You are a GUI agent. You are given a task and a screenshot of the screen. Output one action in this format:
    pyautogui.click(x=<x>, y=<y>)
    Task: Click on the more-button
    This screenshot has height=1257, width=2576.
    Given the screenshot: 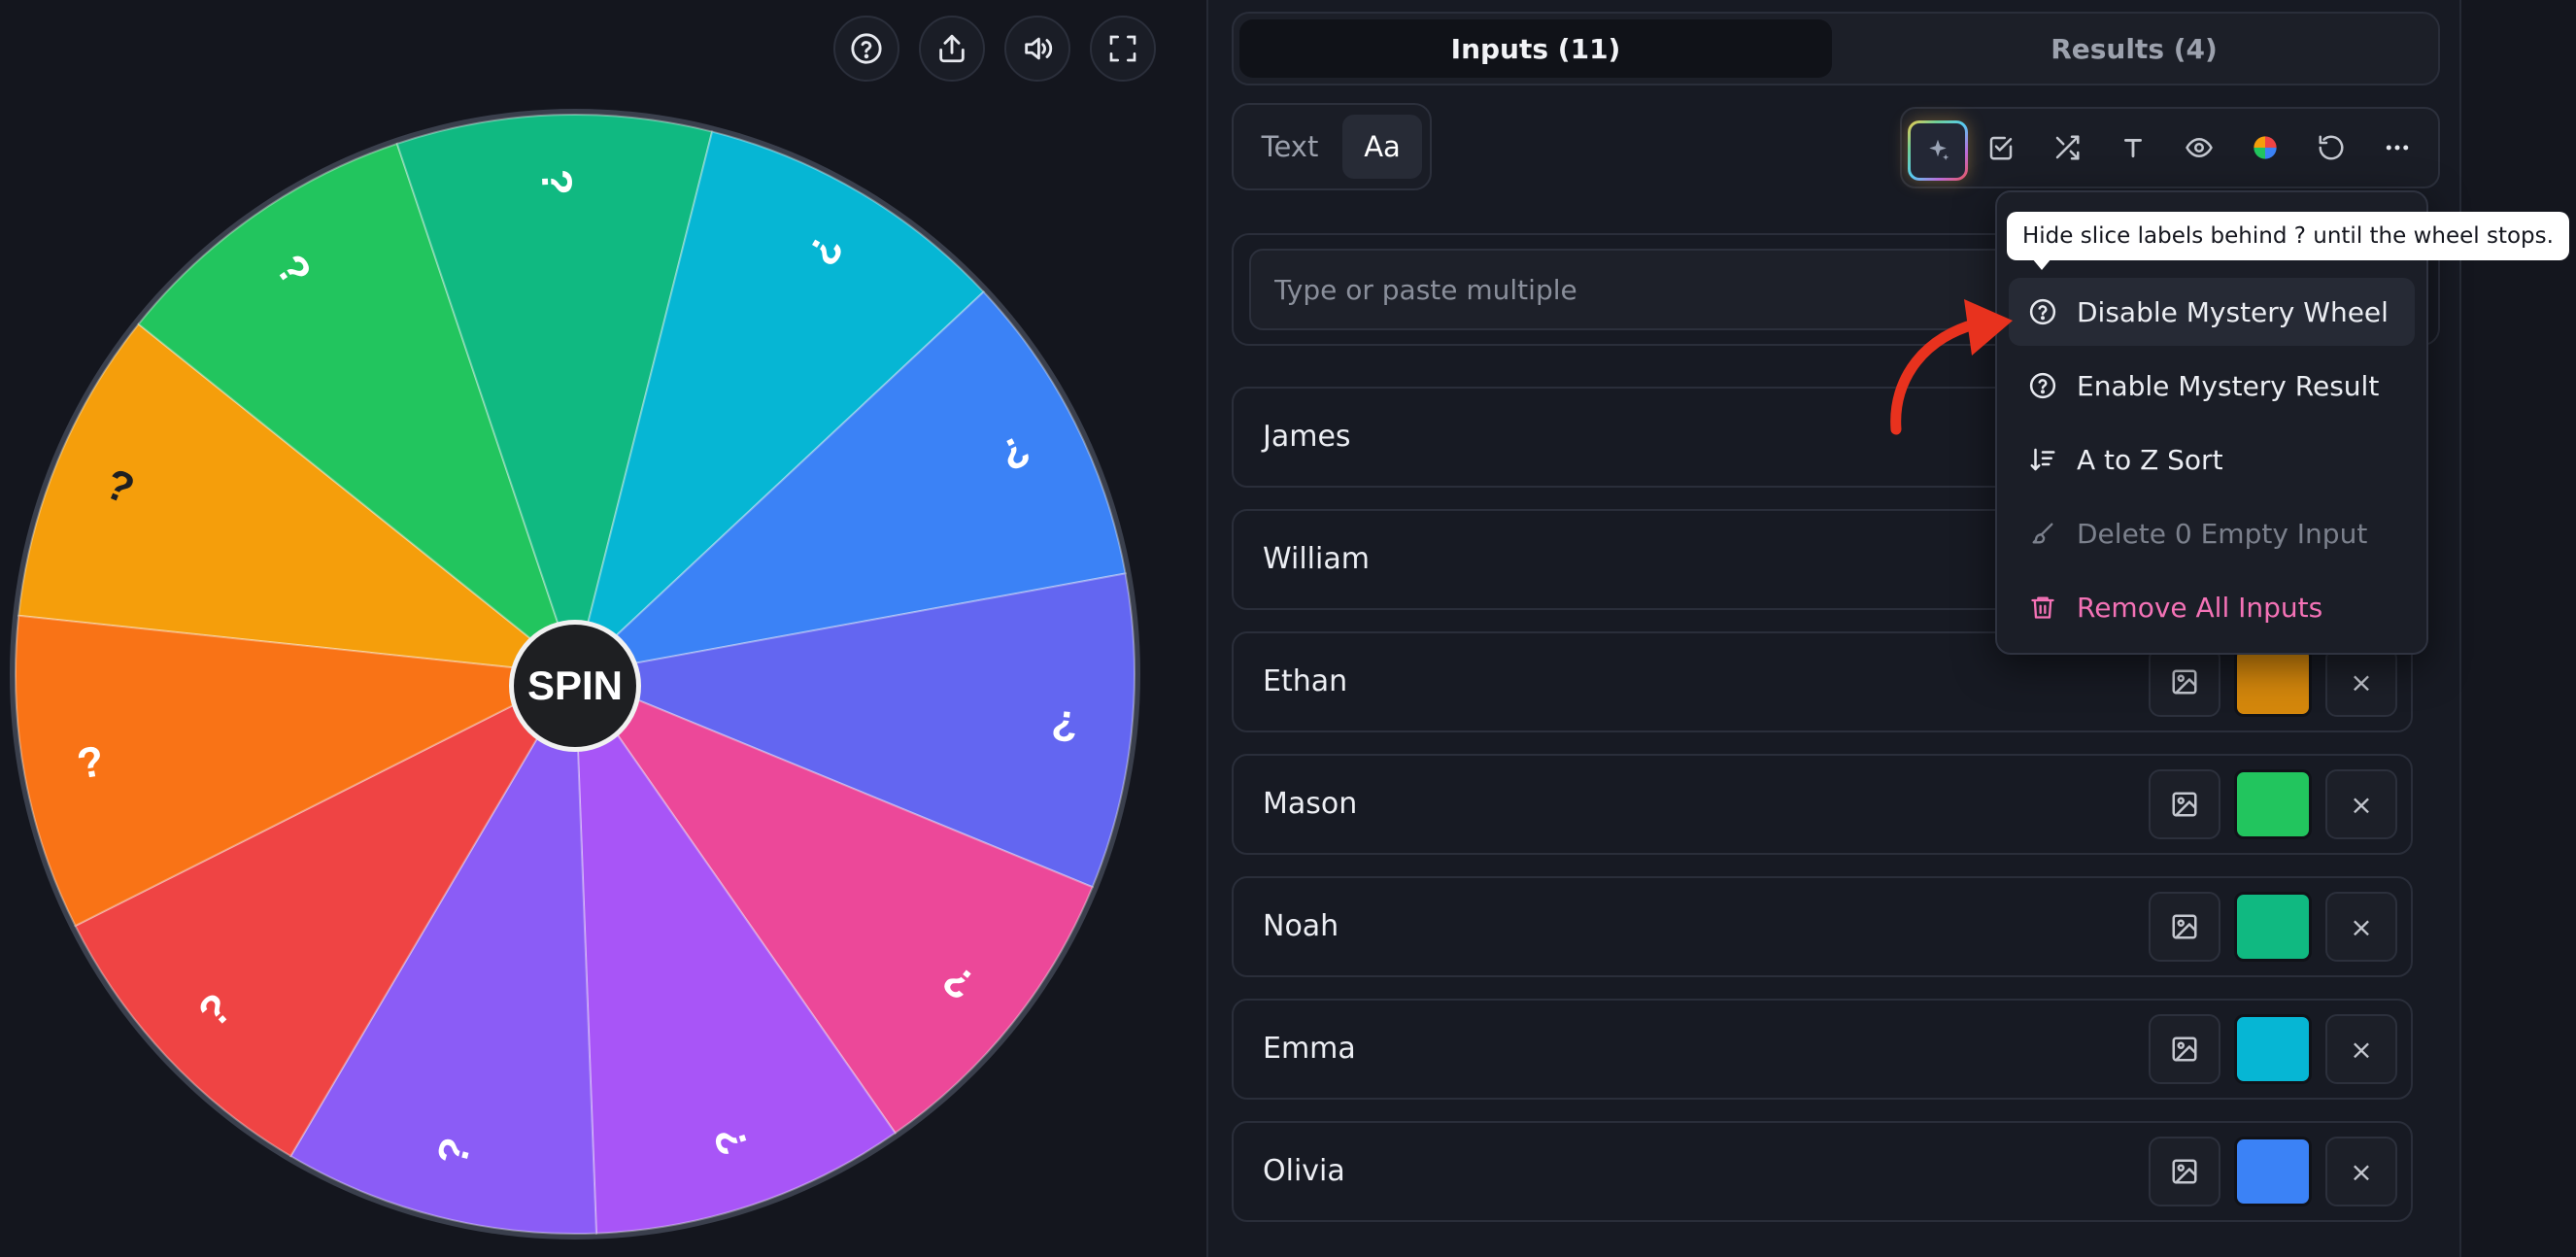 What is the action you would take?
    pyautogui.click(x=2397, y=147)
    